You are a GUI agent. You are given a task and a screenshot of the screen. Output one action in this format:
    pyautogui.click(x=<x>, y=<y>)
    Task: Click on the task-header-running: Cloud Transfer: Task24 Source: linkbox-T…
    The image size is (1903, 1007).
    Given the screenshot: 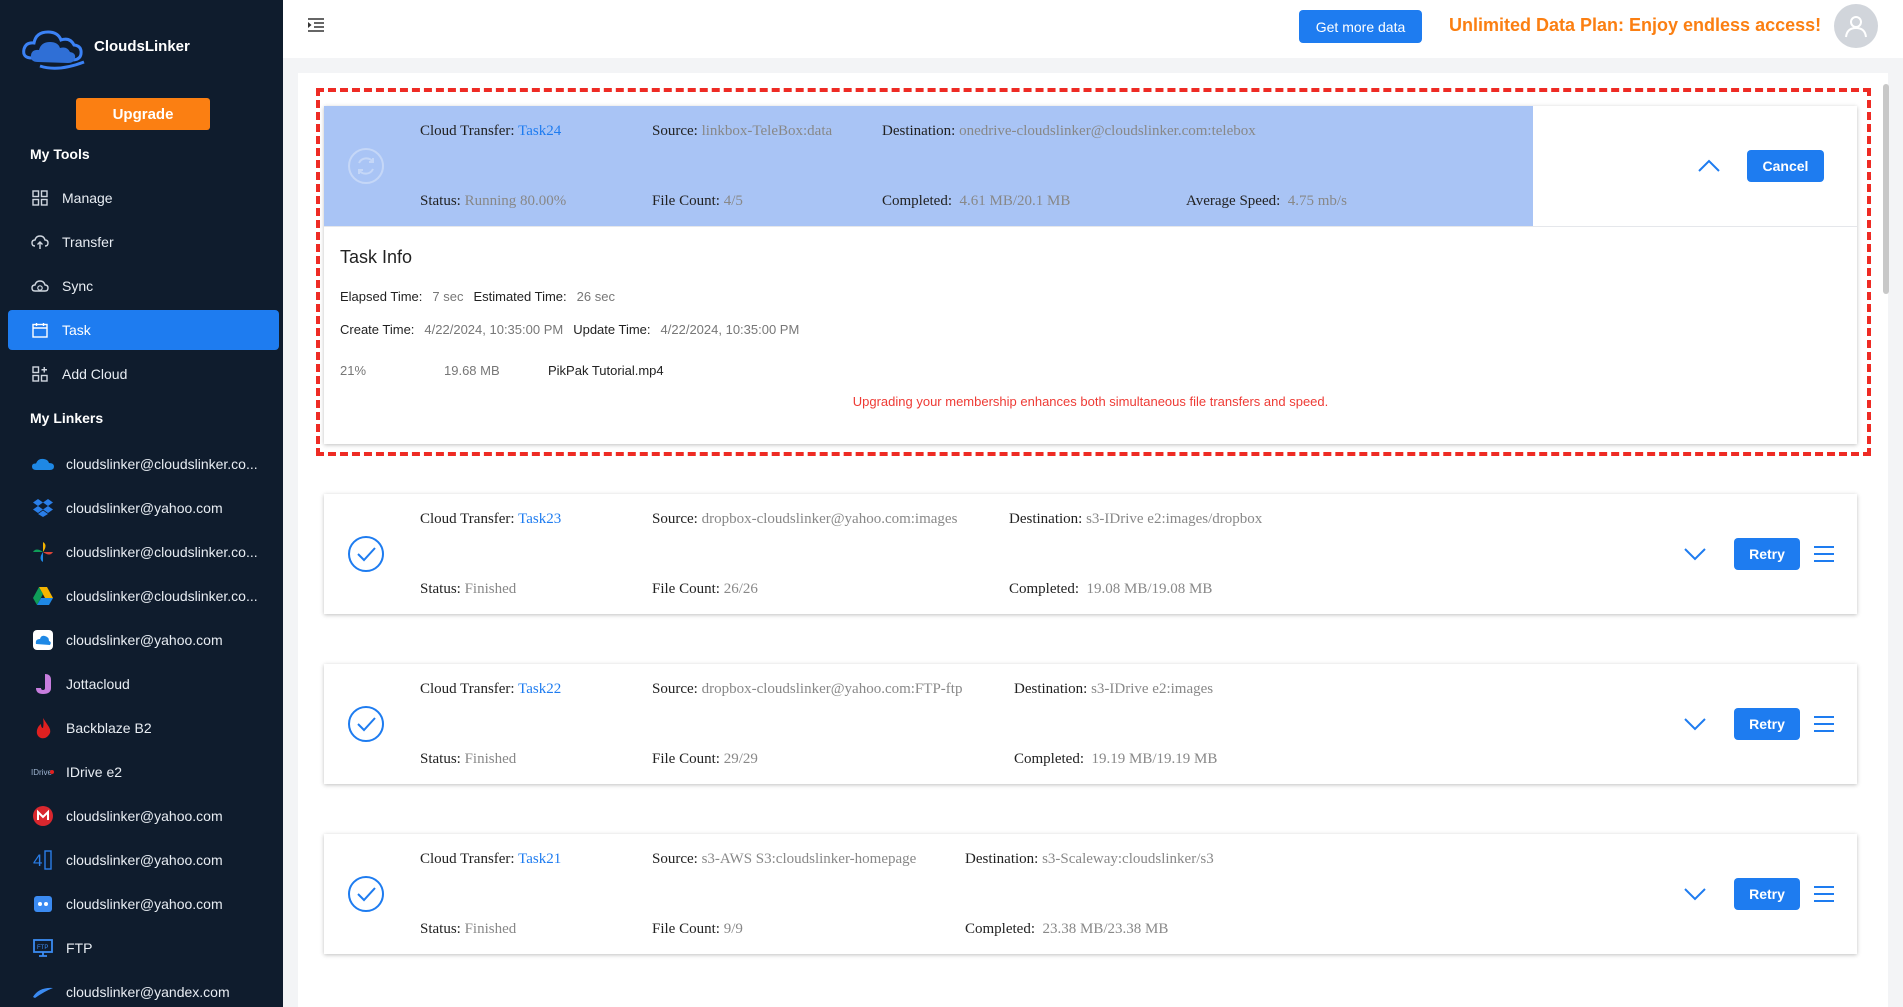 What is the action you would take?
    pyautogui.click(x=928, y=166)
    